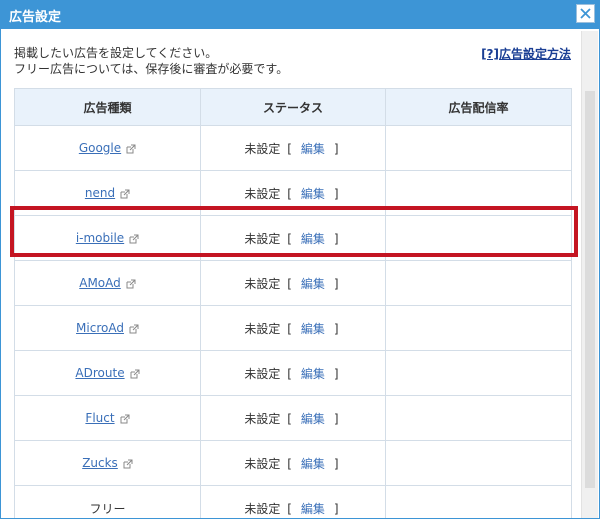  What do you see at coordinates (107, 107) in the screenshot?
I see `header-ad-type: 広告種類` at bounding box center [107, 107].